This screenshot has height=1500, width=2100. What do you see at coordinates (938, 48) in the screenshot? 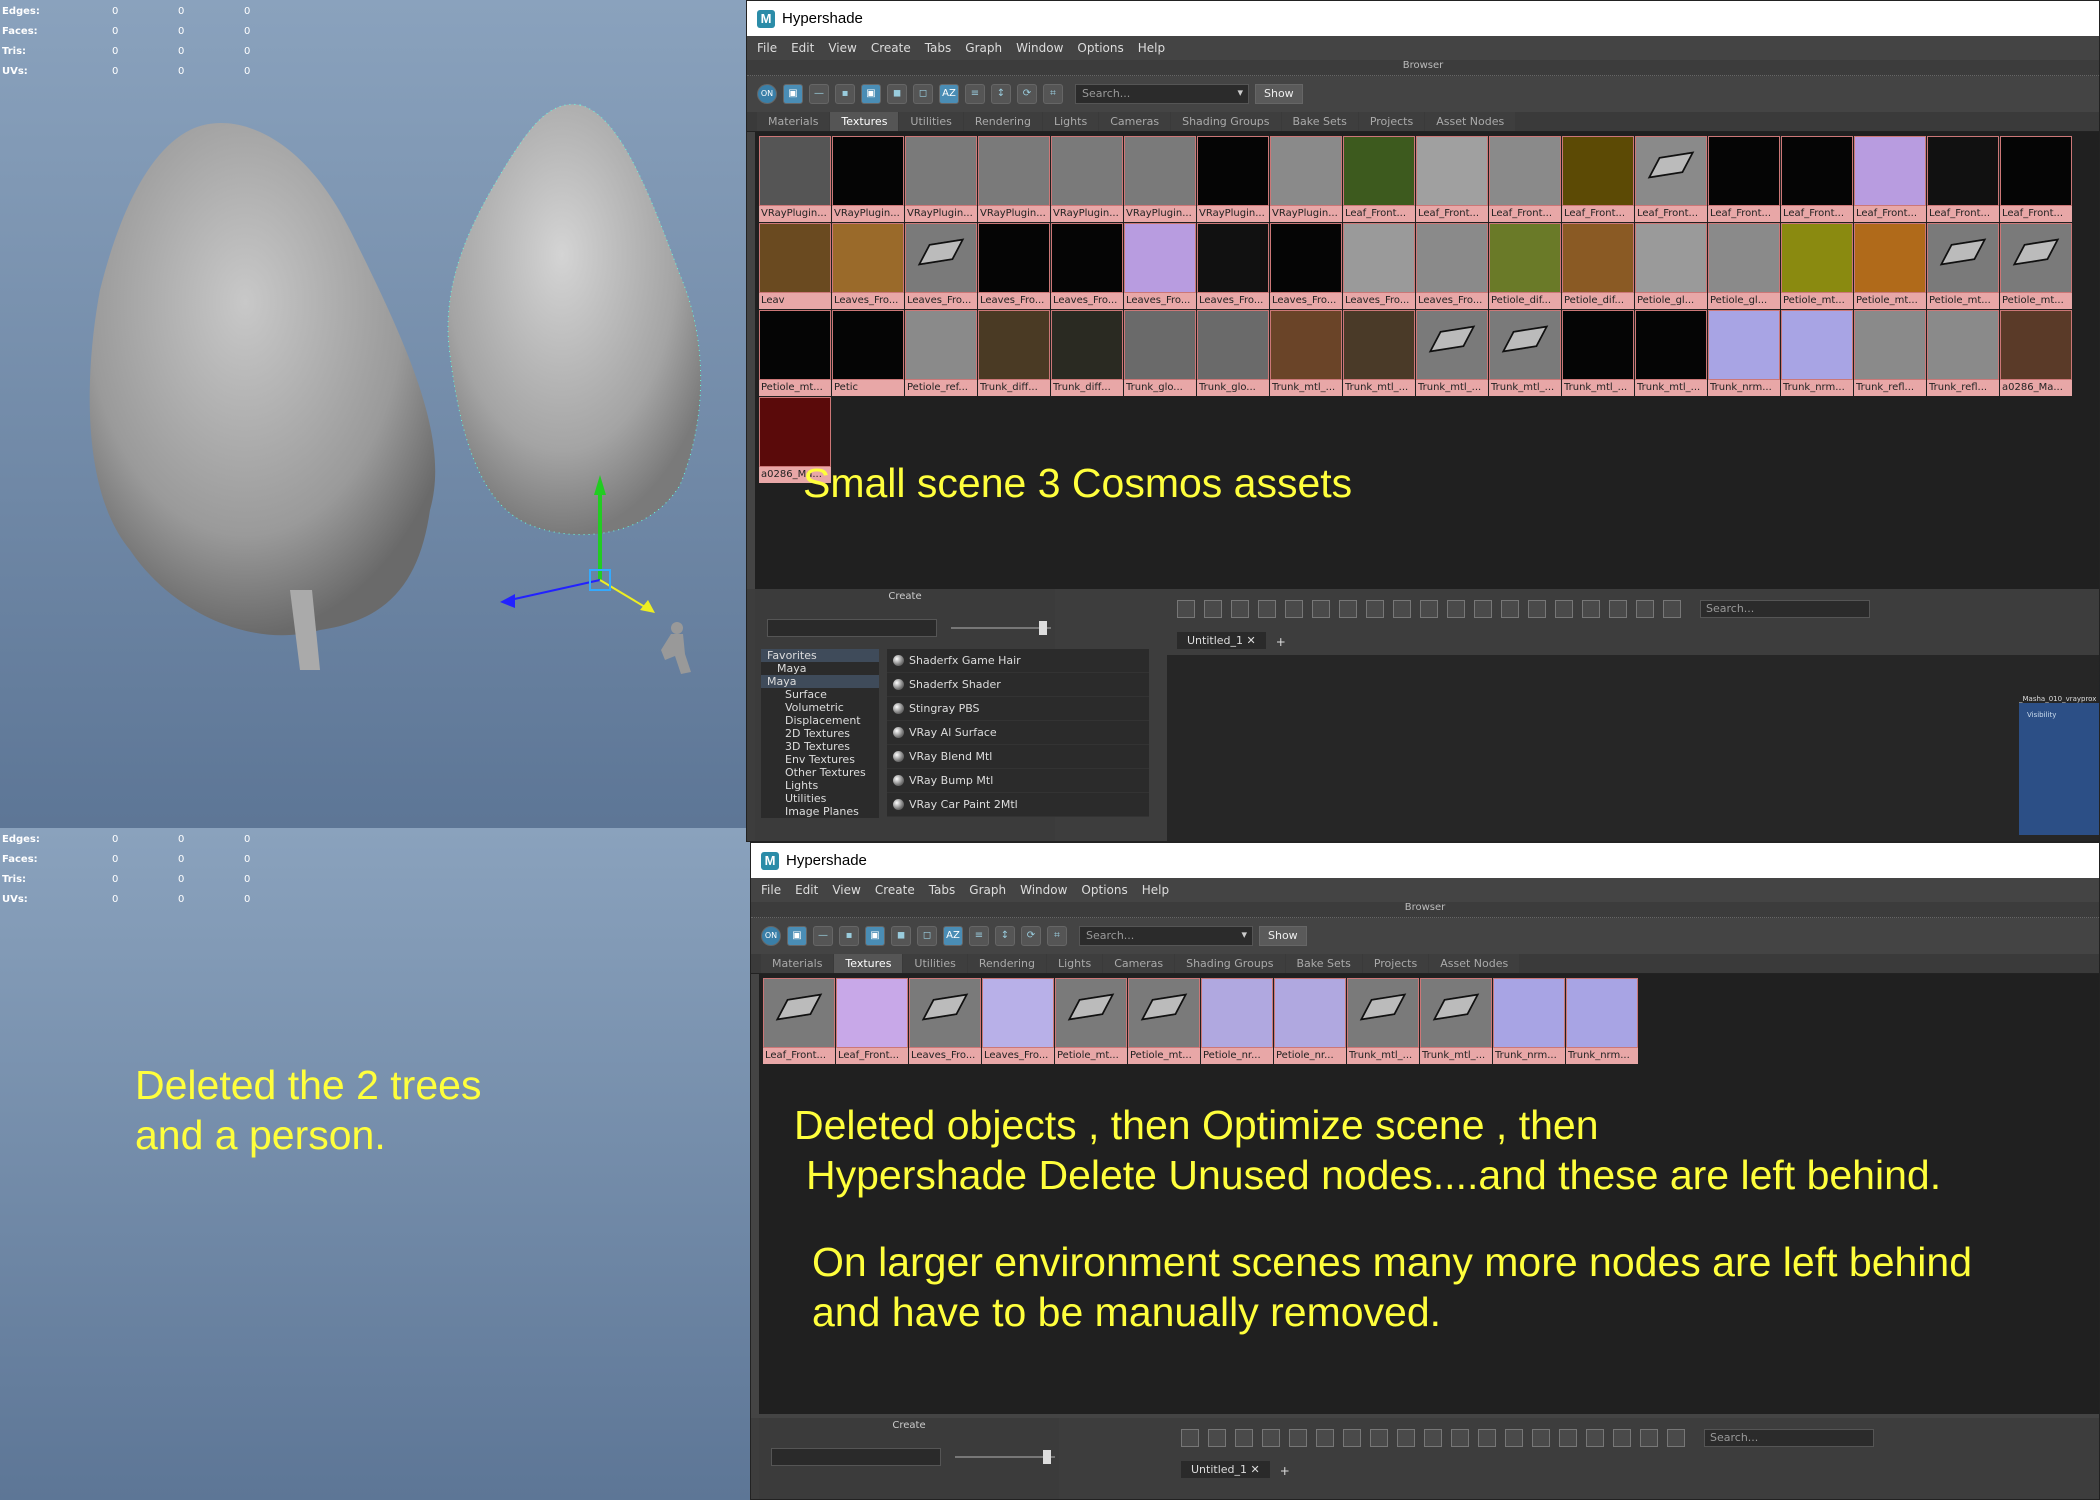
I see `menu-item-tabs: Tabs` at bounding box center [938, 48].